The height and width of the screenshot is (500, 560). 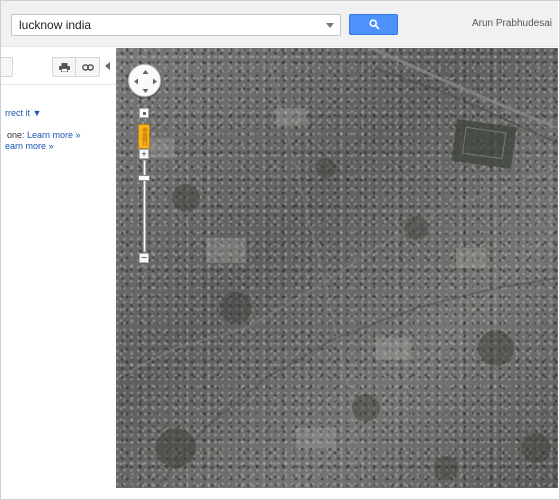 What do you see at coordinates (17, 135) in the screenshot?
I see `info-line-label: one:` at bounding box center [17, 135].